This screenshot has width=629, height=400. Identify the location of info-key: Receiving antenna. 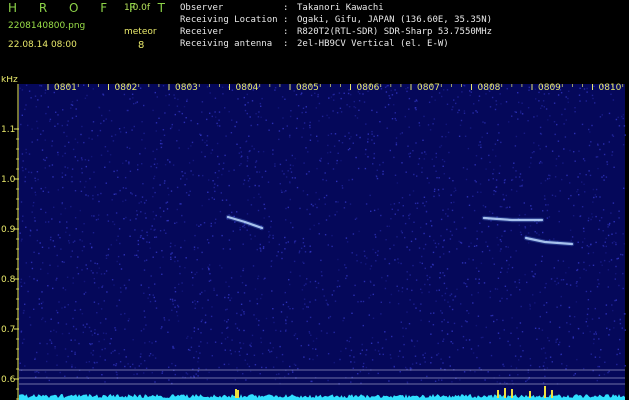
(226, 44).